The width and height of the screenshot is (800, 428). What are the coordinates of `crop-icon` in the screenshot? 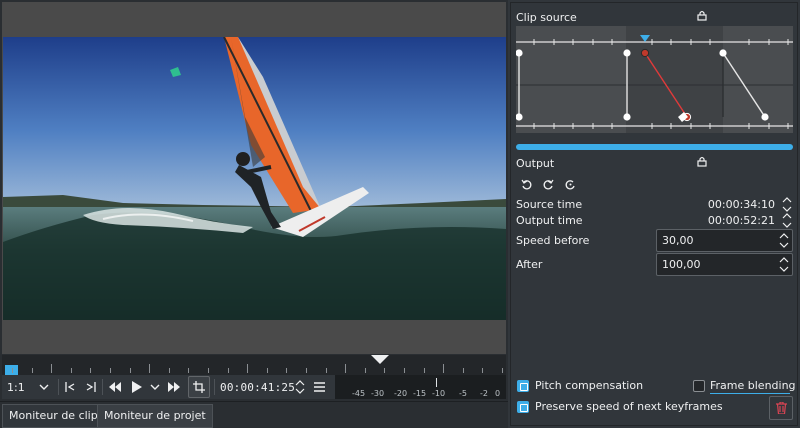 It's located at (199, 387).